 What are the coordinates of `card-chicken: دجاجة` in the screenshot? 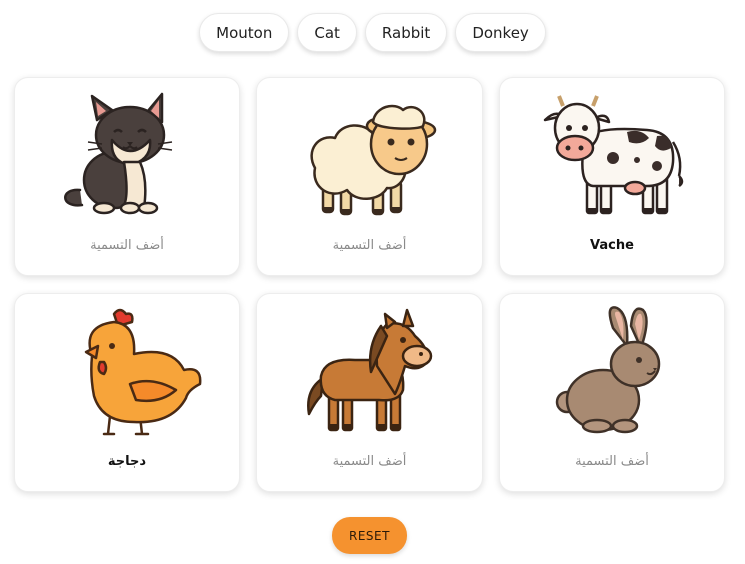 It's located at (127, 392).